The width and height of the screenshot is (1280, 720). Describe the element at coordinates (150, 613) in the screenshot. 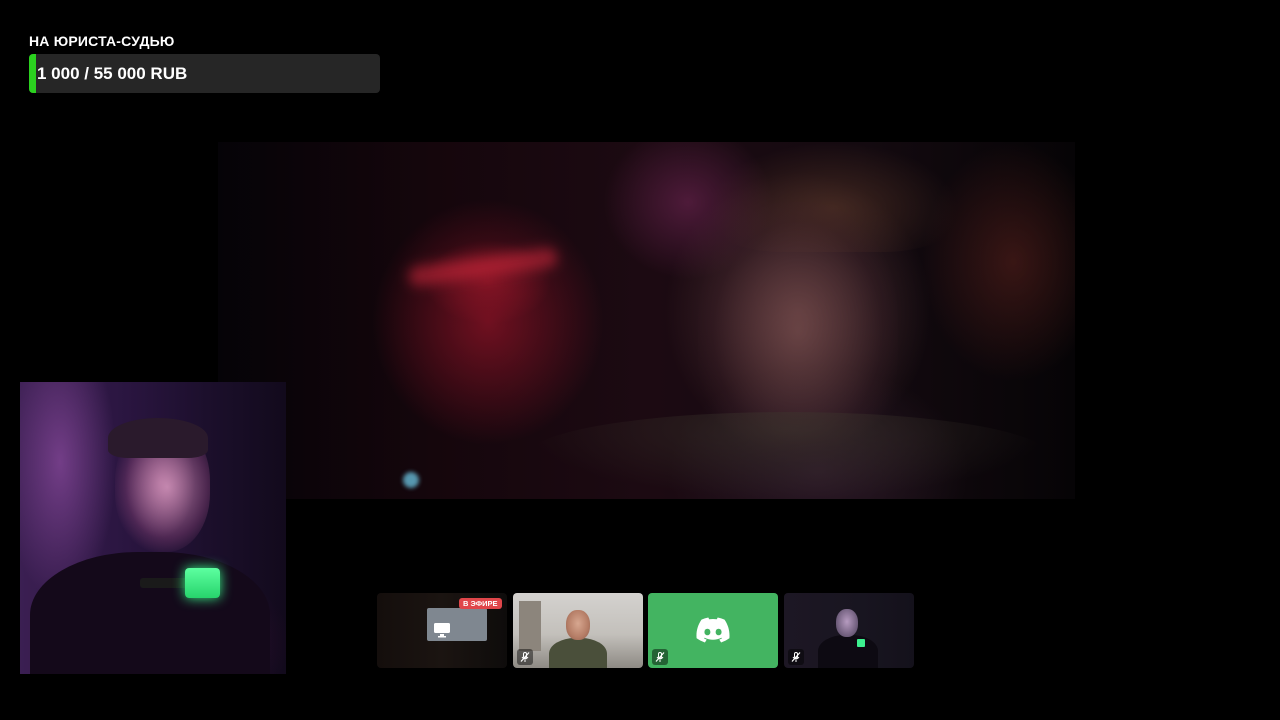

I see `webcam-person-body` at that location.